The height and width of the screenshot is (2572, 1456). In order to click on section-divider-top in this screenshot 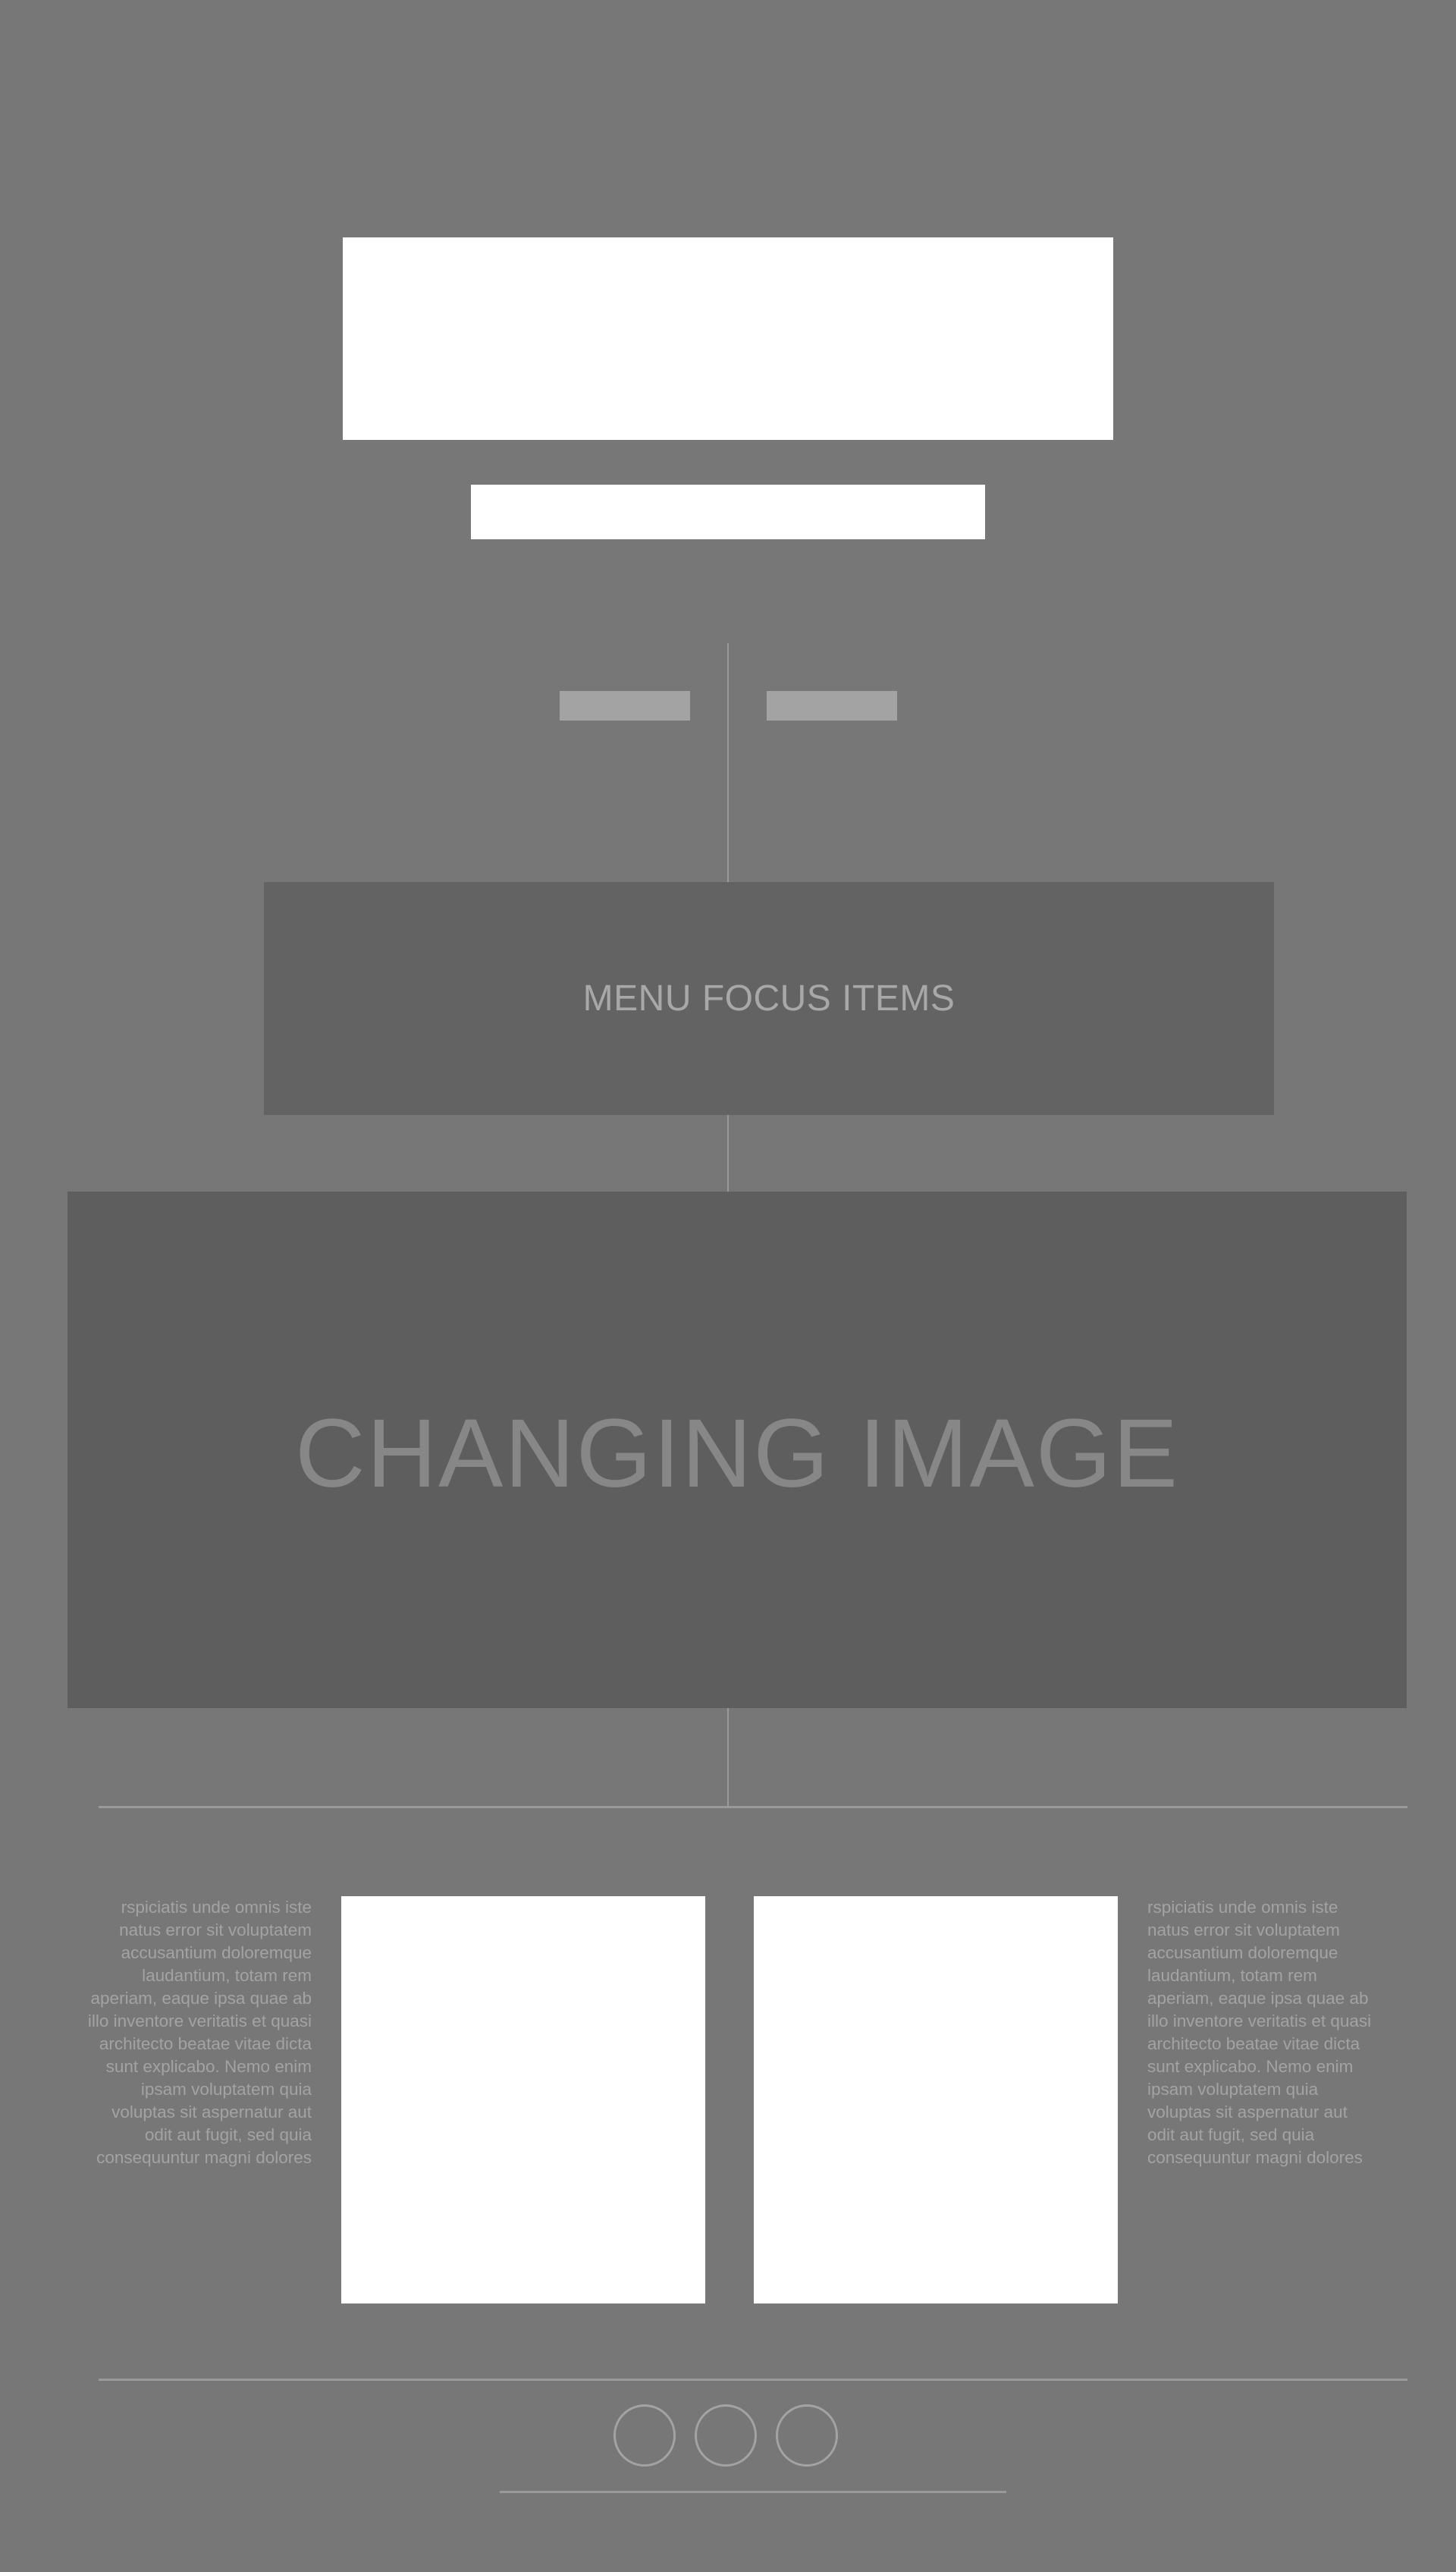, I will do `click(753, 1807)`.